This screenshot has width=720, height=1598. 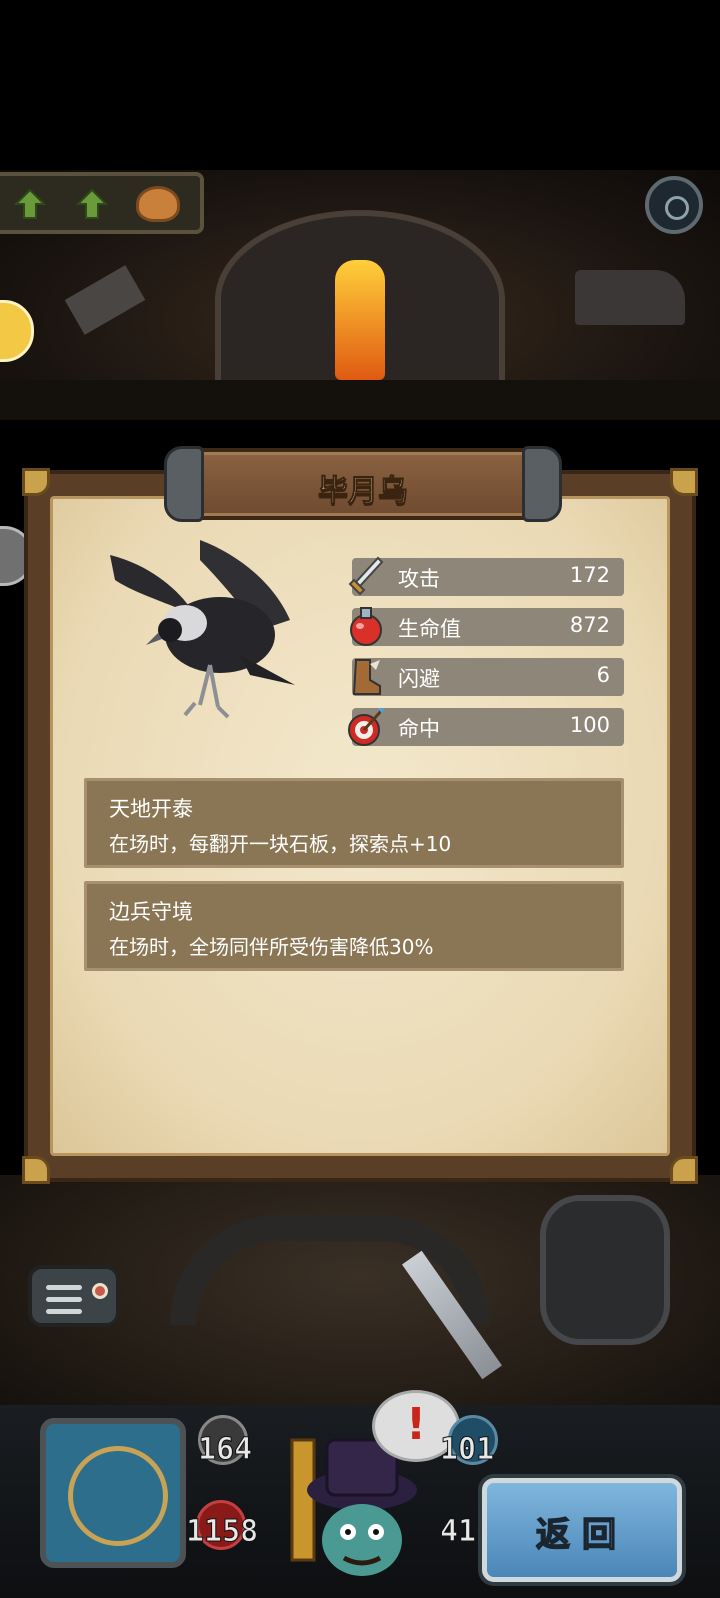 What do you see at coordinates (488, 677) in the screenshot?
I see `stat-row-dodge: 闪避 6` at bounding box center [488, 677].